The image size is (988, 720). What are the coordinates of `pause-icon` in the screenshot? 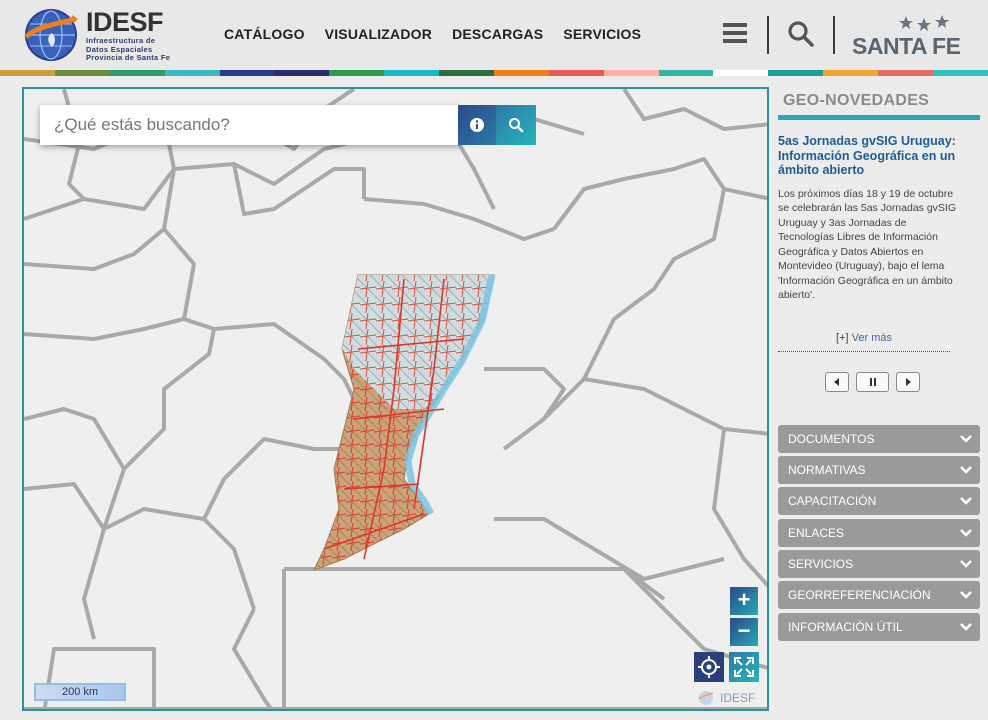 It's located at (872, 382).